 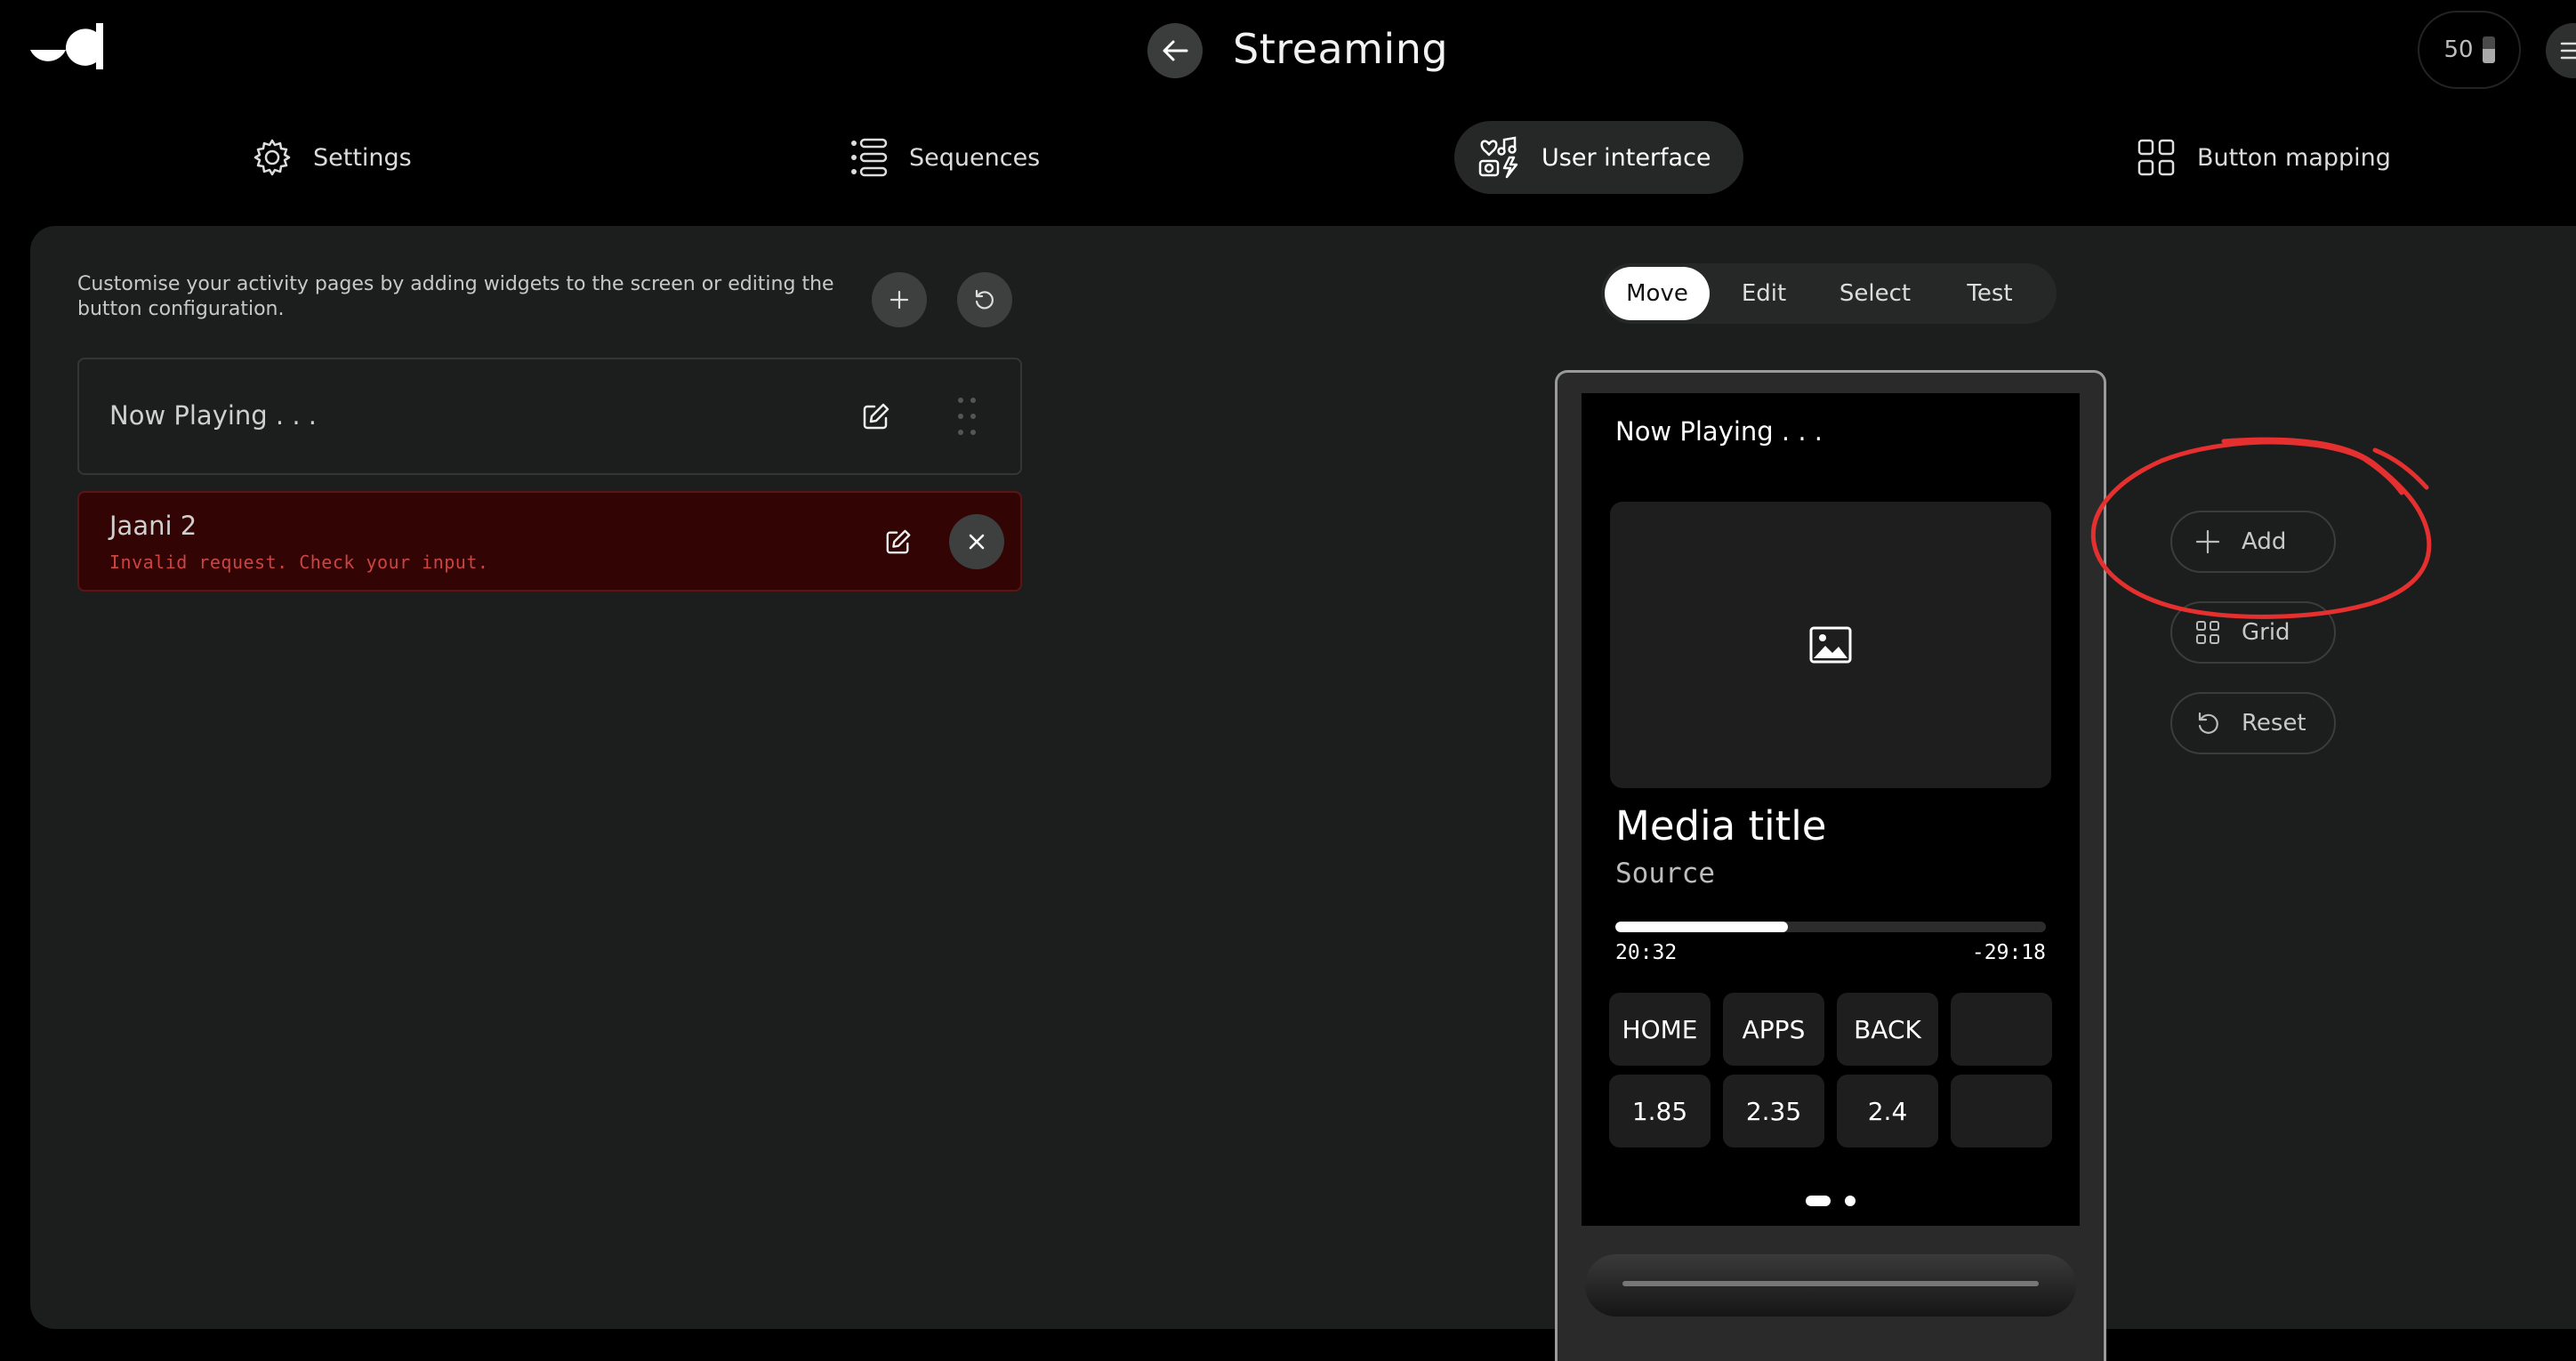 What do you see at coordinates (272, 157) in the screenshot?
I see `gear-icon` at bounding box center [272, 157].